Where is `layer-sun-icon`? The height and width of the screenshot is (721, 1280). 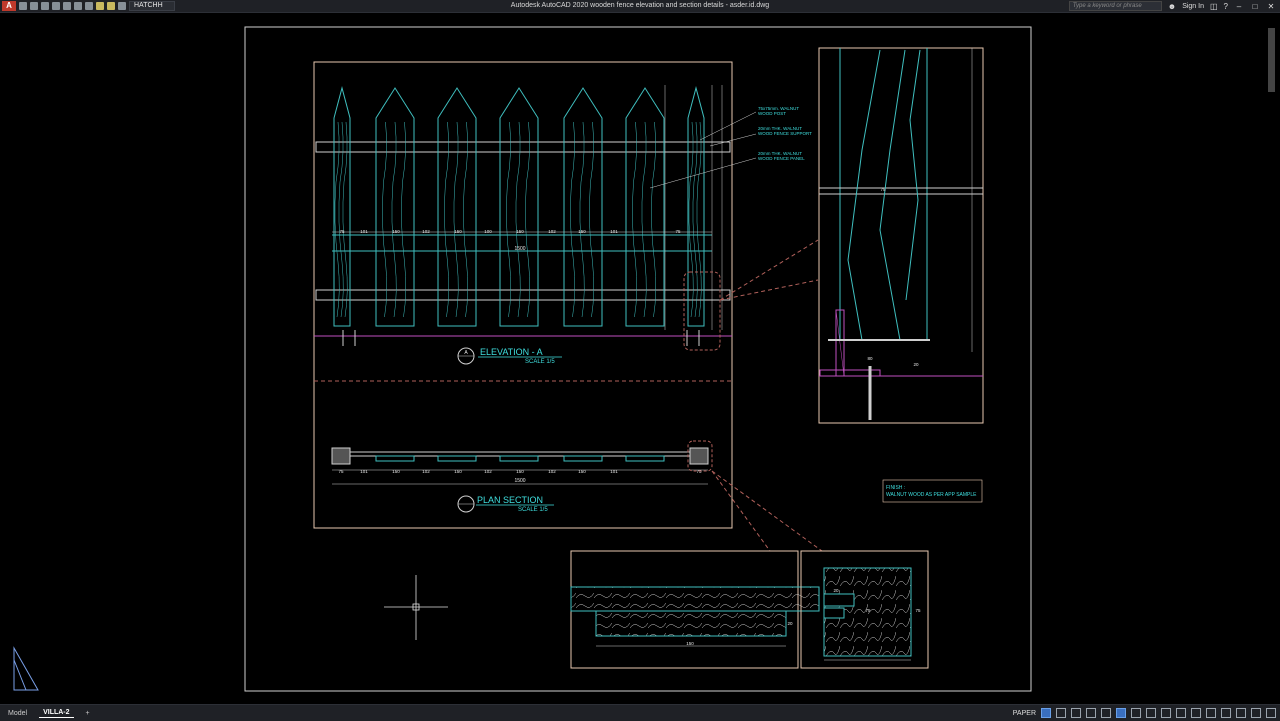 layer-sun-icon is located at coordinates (111, 6).